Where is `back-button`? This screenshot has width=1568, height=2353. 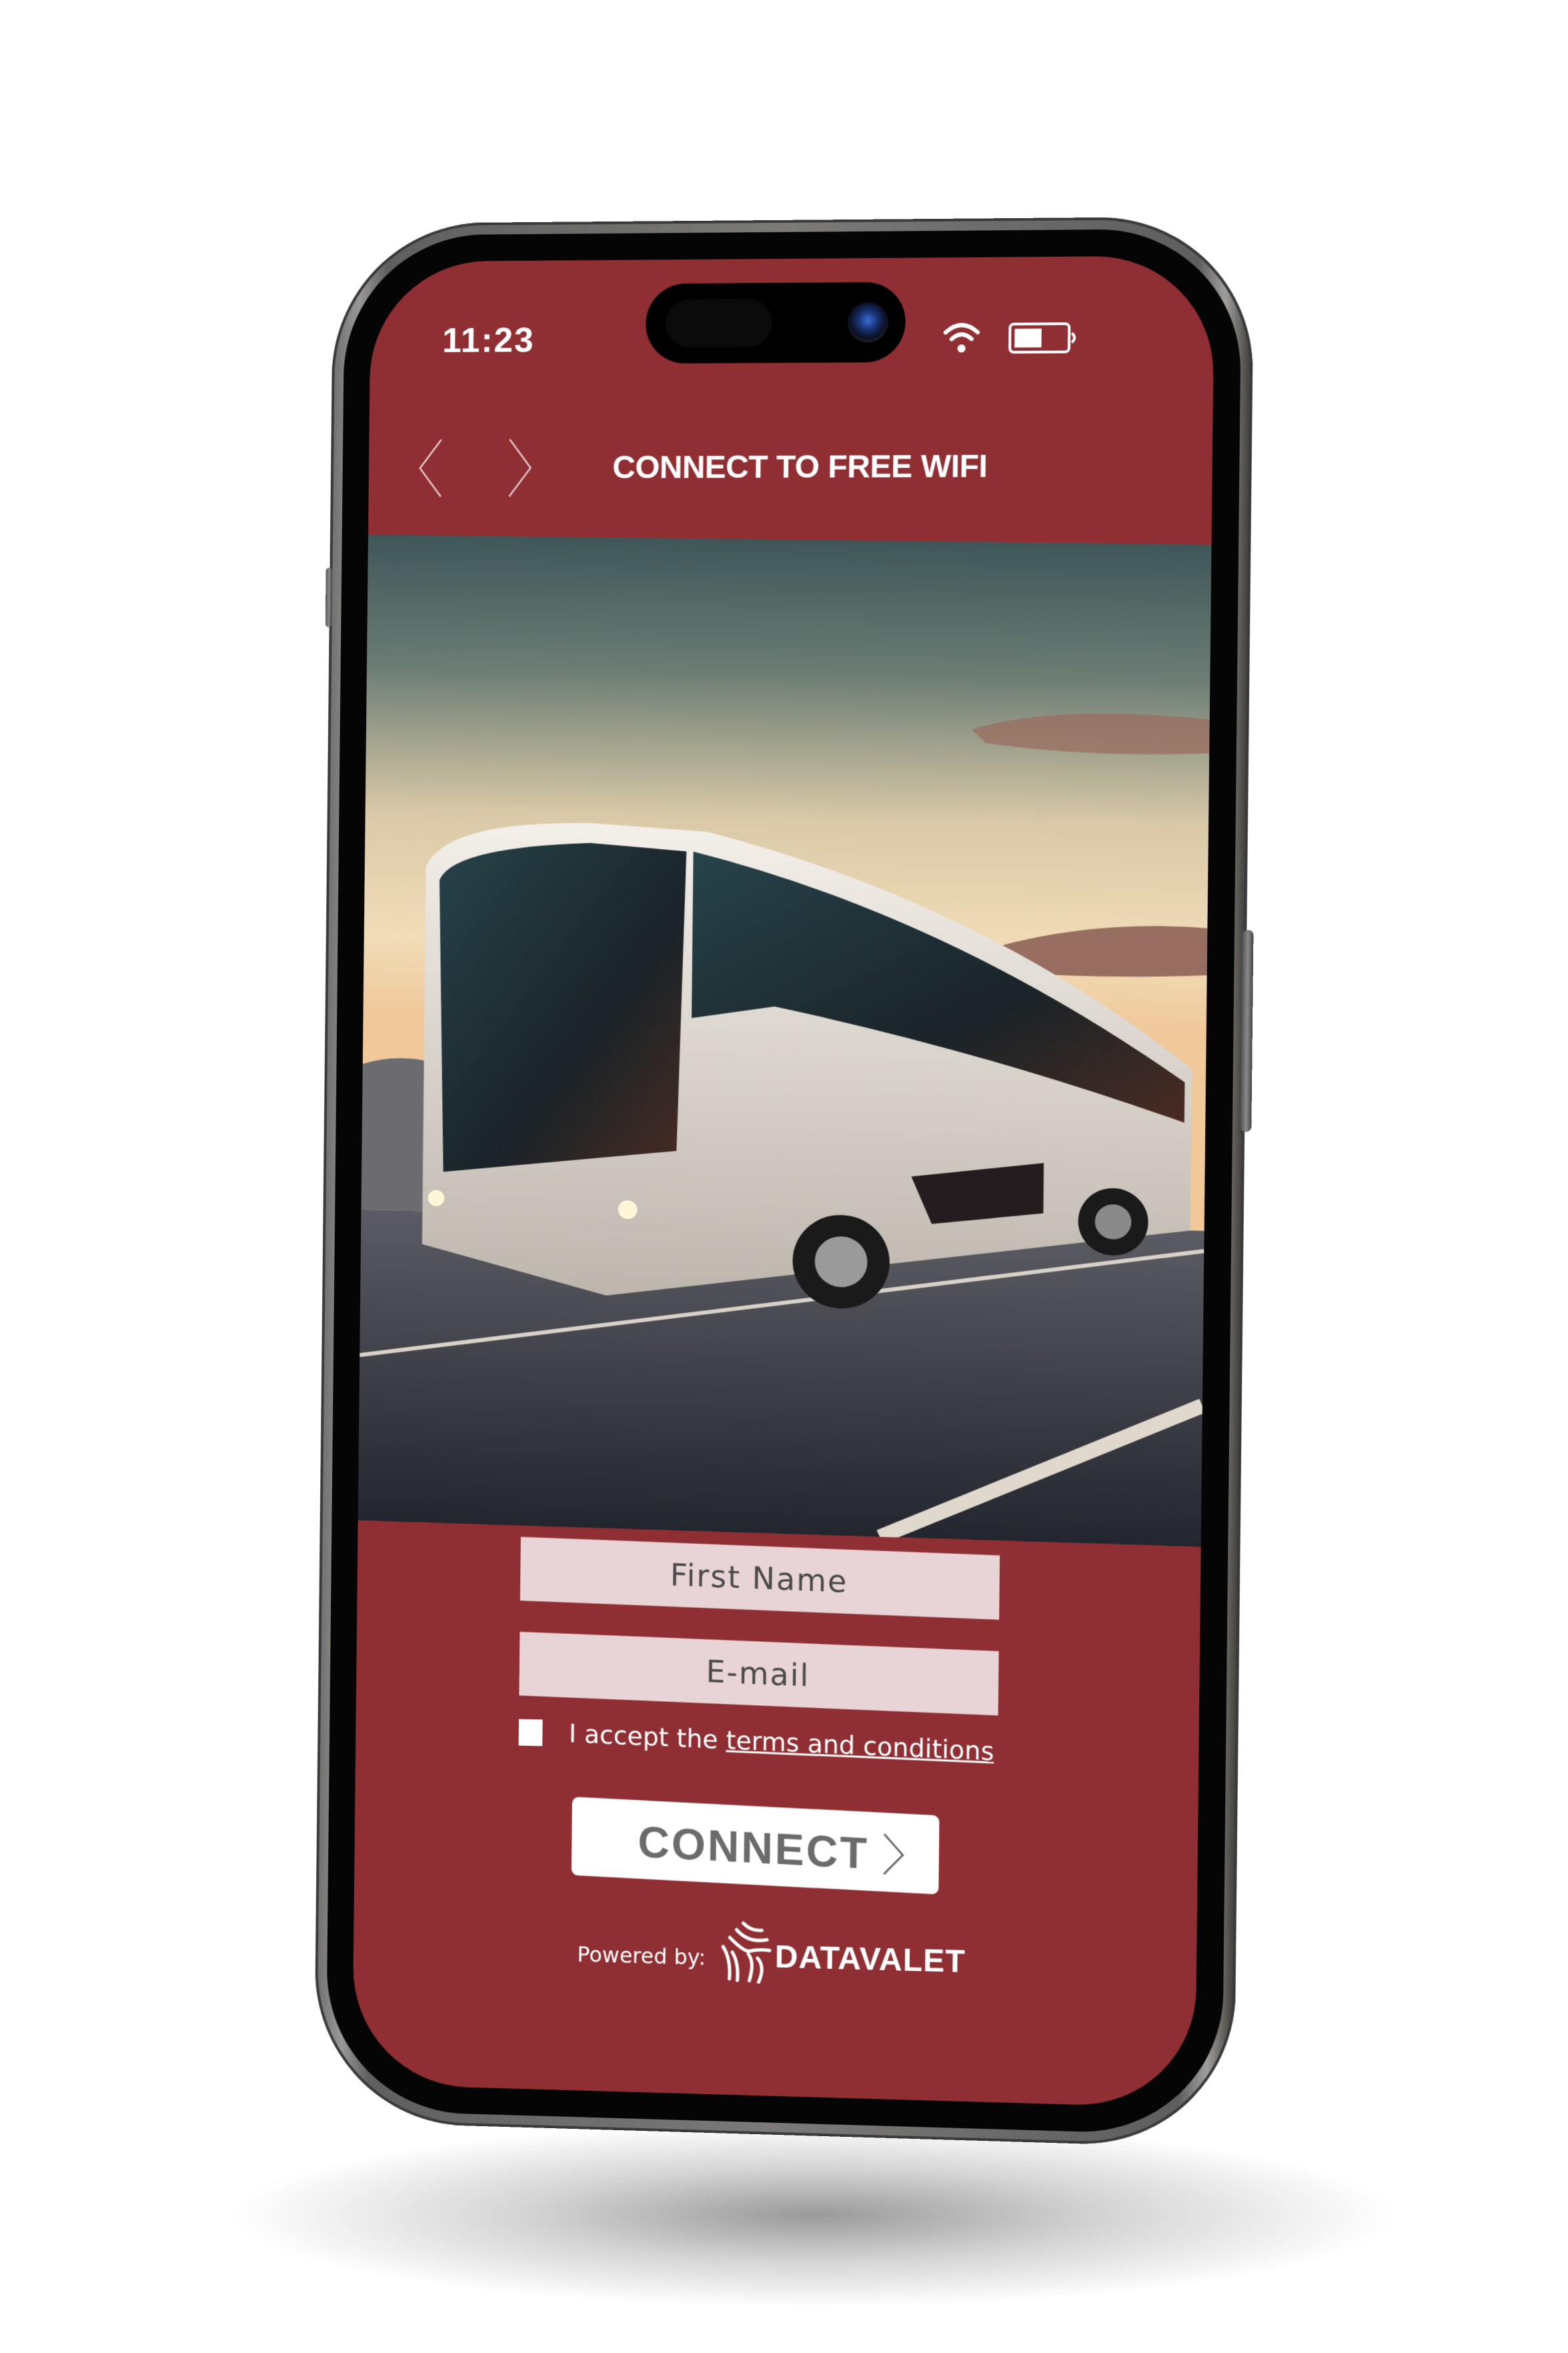 back-button is located at coordinates (434, 468).